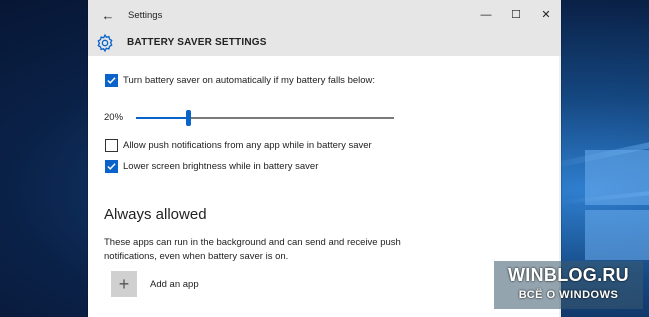  Describe the element at coordinates (111, 145) in the screenshot. I see `push-notifications-checkbox` at that location.